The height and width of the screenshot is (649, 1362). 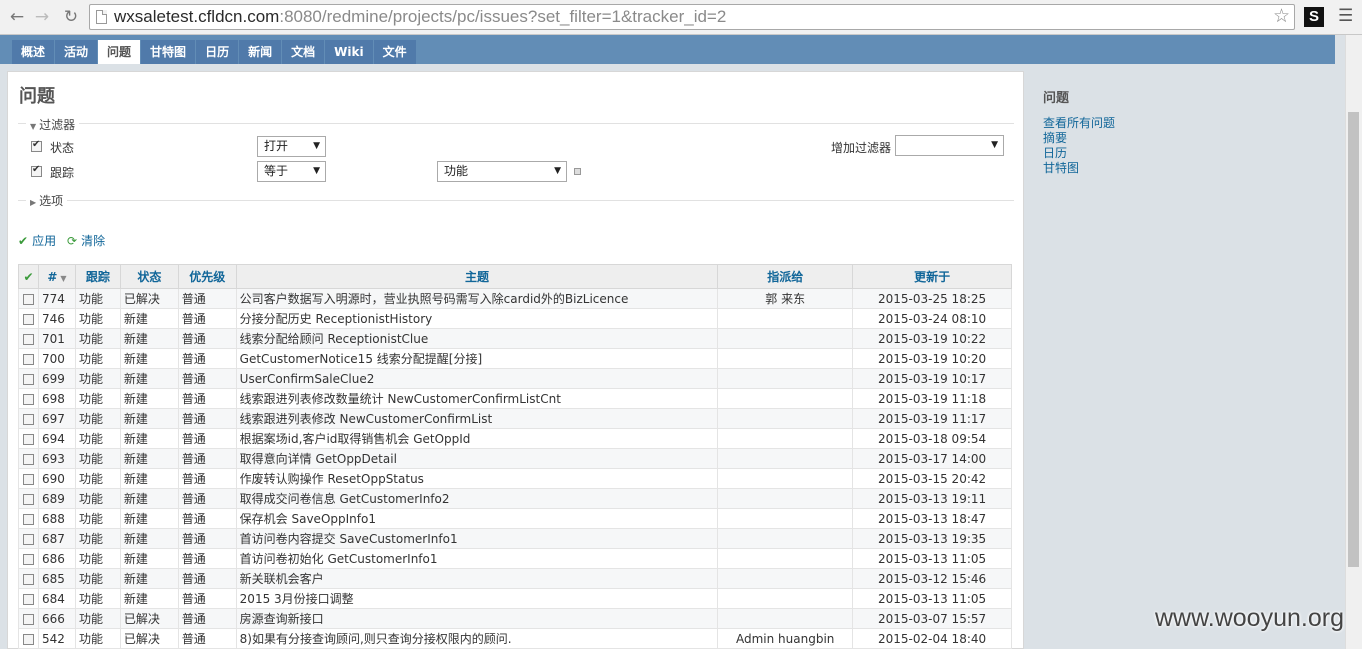 I want to click on forward-arrow-icon: →, so click(x=42, y=17).